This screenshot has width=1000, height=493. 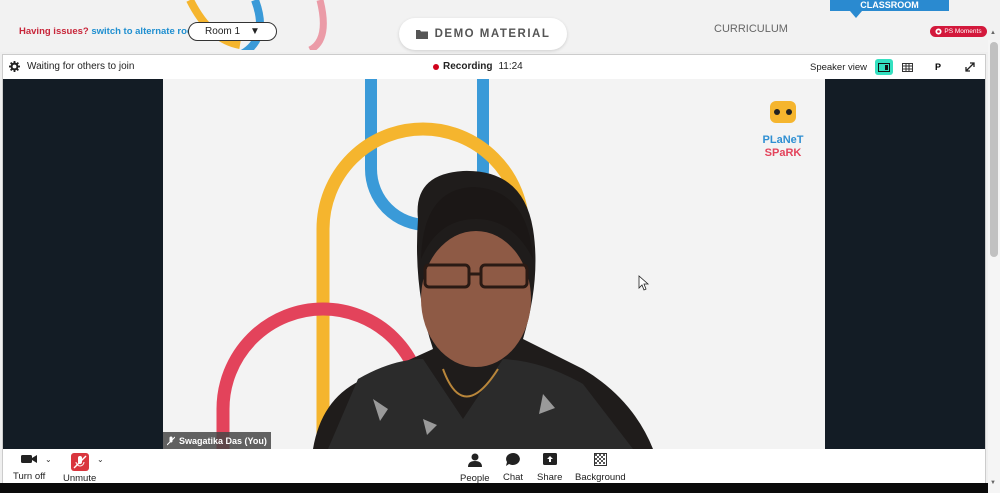 I want to click on issues-notice: Having issues? switch to alternate room, so click(x=110, y=31).